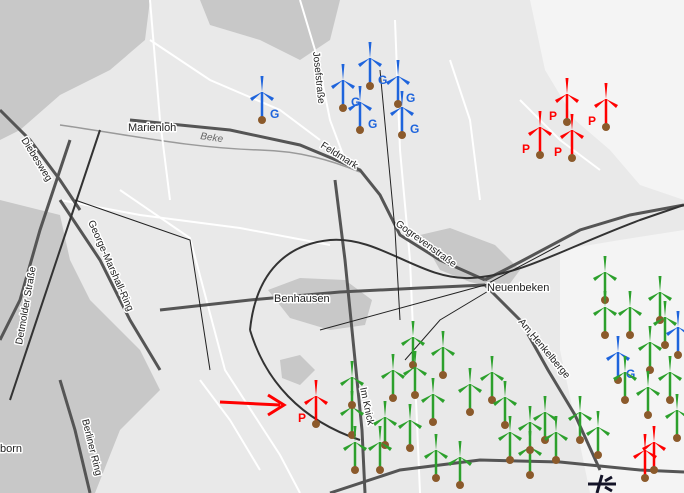  Describe the element at coordinates (253, 405) in the screenshot. I see `arrow-right-icon` at that location.